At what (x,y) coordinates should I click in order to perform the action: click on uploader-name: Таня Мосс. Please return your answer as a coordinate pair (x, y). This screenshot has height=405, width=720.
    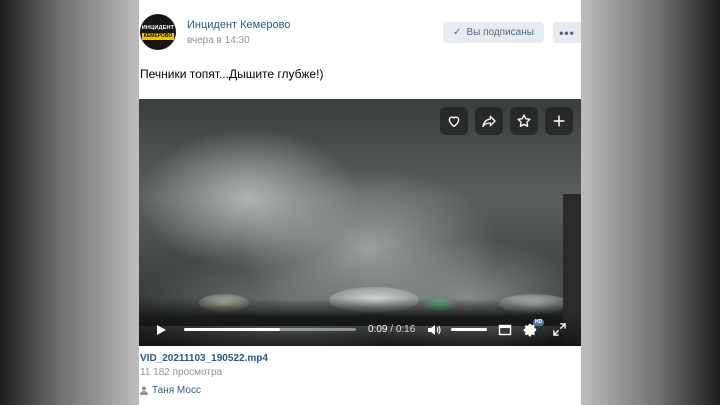
    Looking at the image, I should click on (176, 390).